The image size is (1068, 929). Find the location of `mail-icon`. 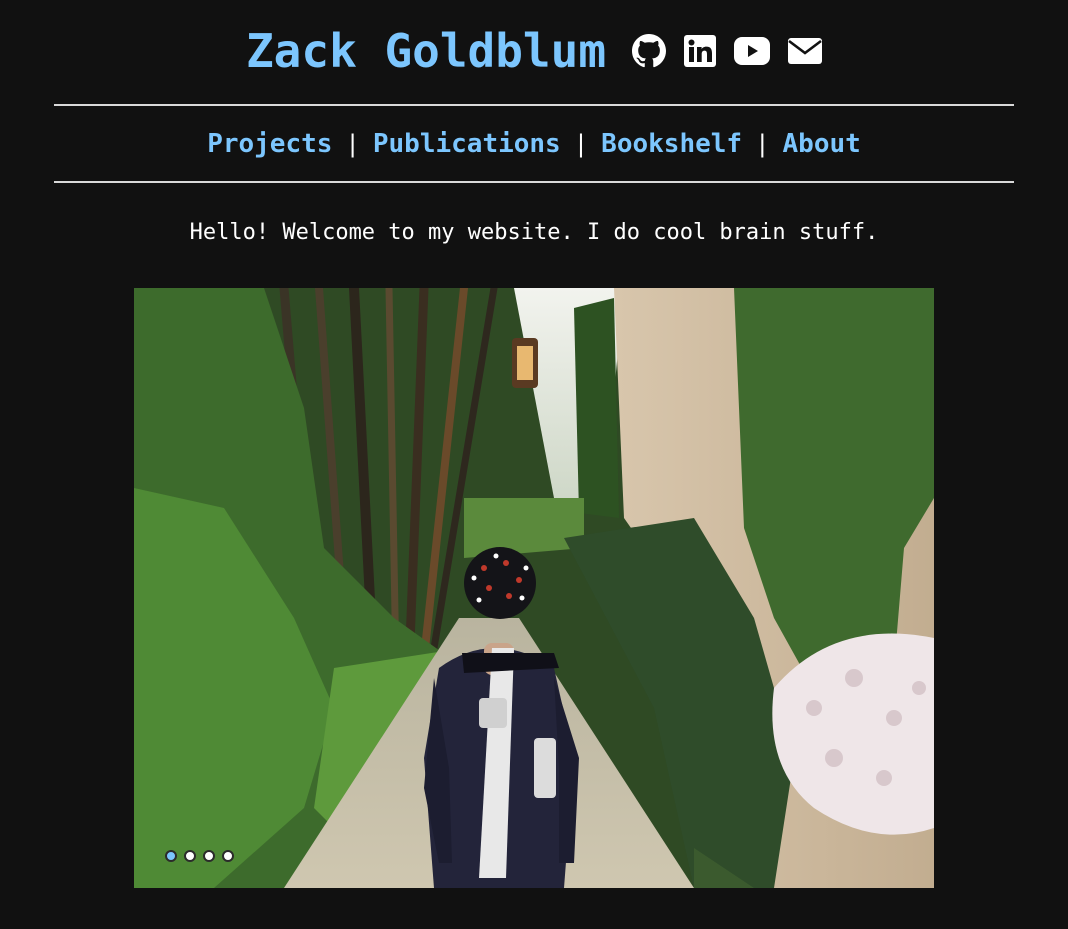

mail-icon is located at coordinates (805, 51).